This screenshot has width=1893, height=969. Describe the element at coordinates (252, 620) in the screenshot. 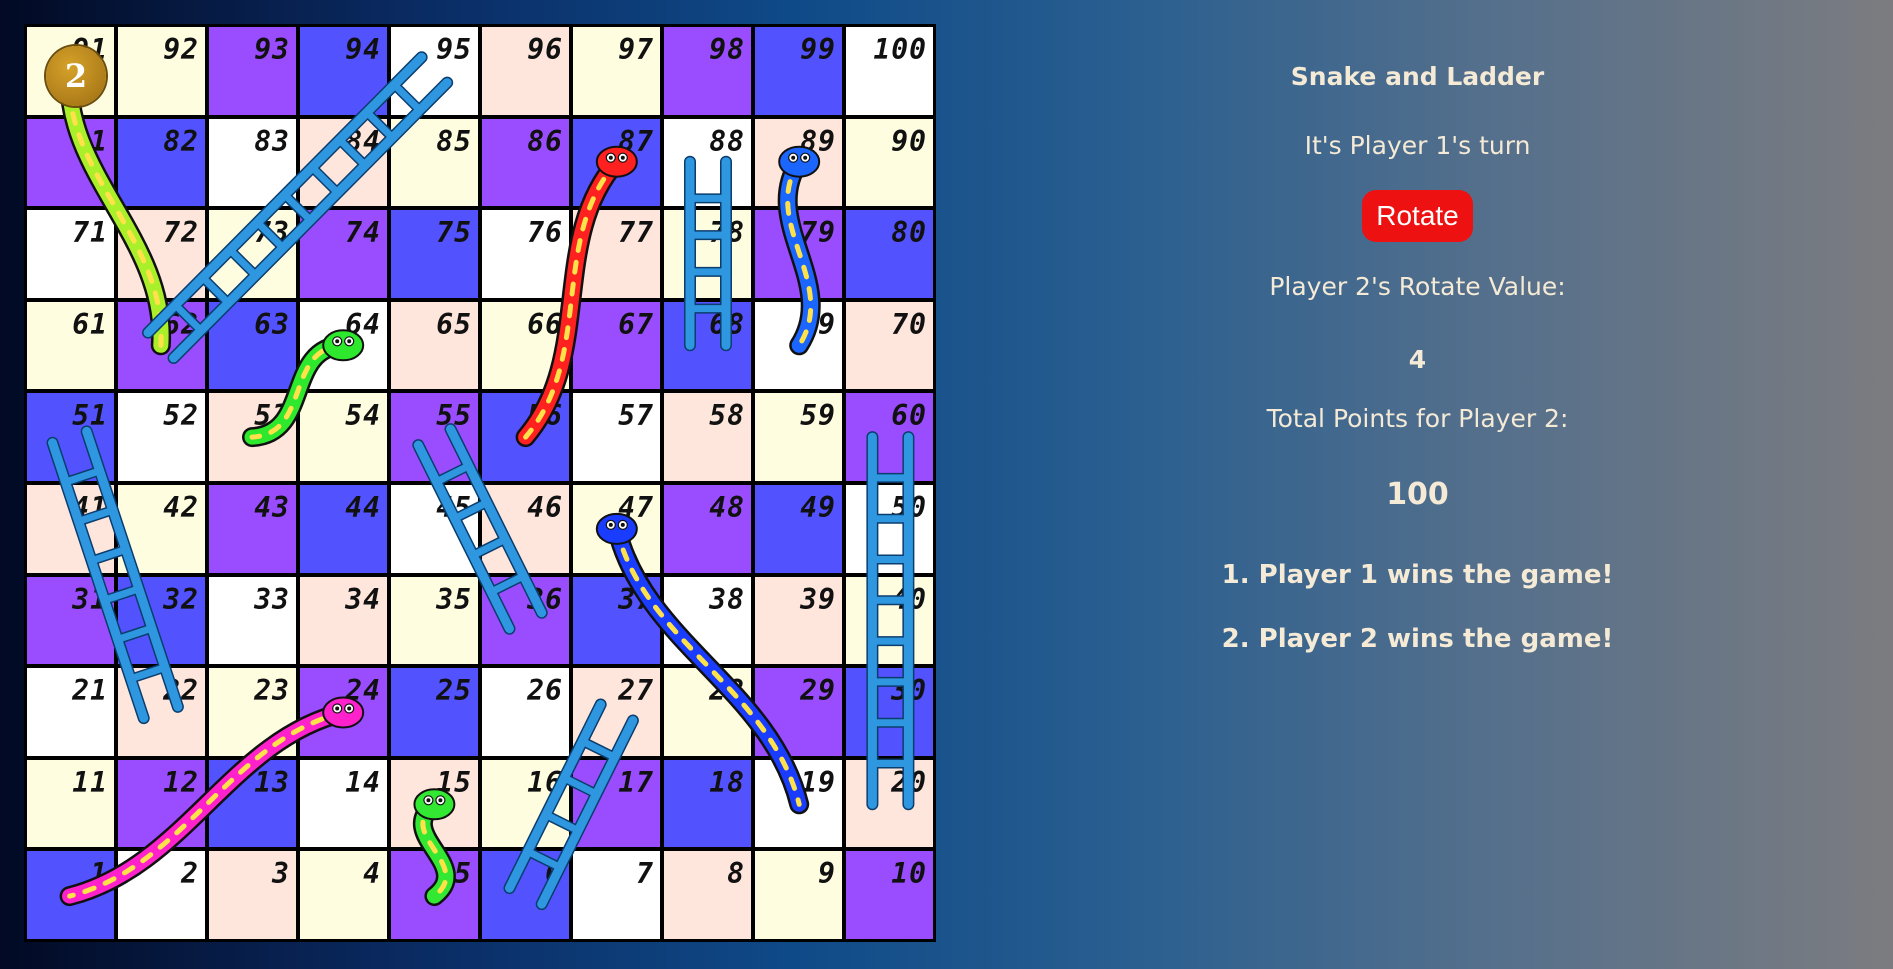

I see `board-square: 33` at that location.